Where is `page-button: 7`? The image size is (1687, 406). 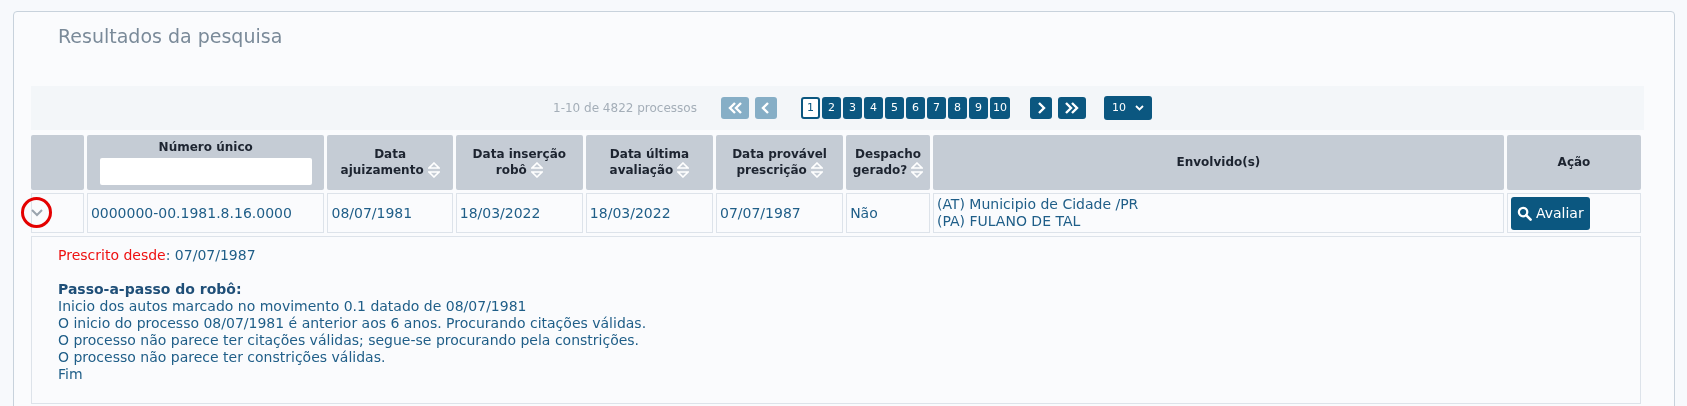 page-button: 7 is located at coordinates (936, 108).